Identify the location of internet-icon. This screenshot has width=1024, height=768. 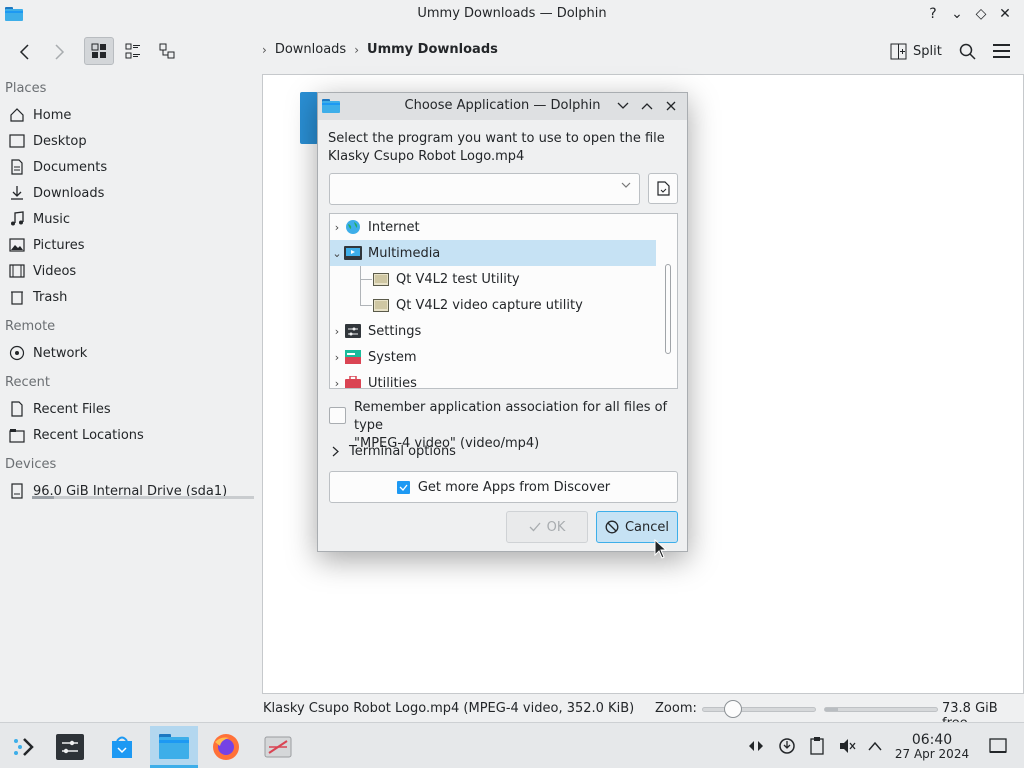
(353, 227).